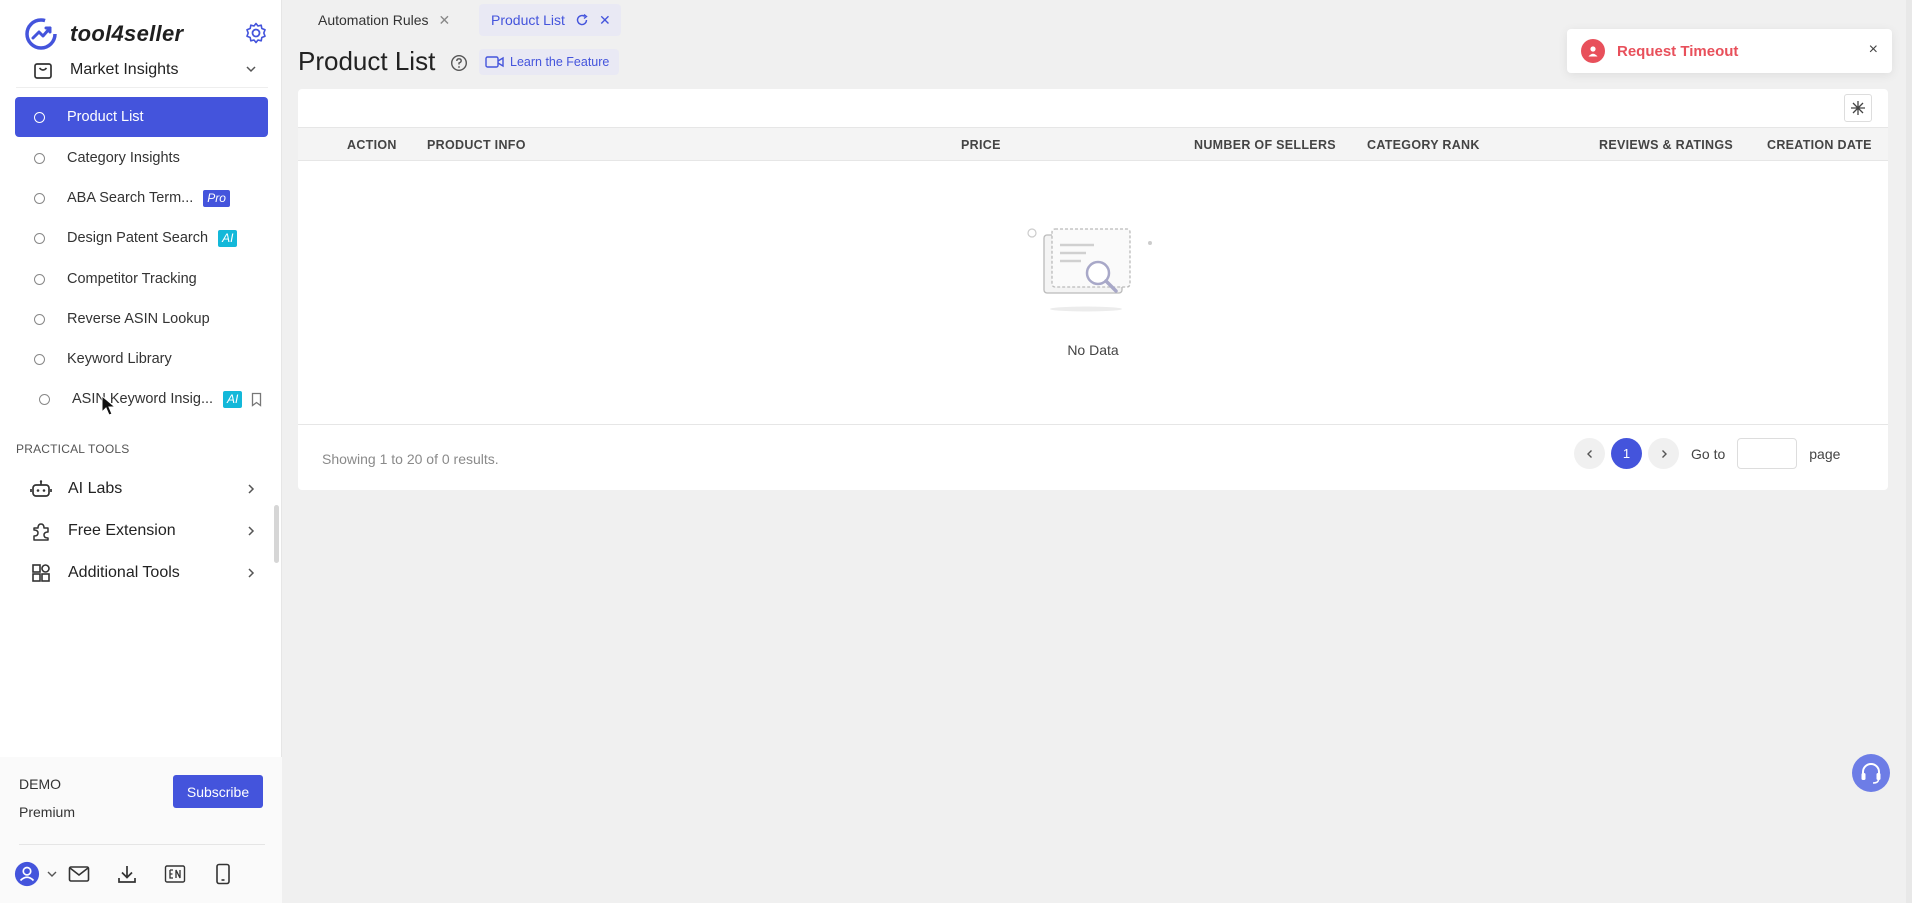 This screenshot has width=1912, height=903. I want to click on tab-label: Automation Rules, so click(373, 20).